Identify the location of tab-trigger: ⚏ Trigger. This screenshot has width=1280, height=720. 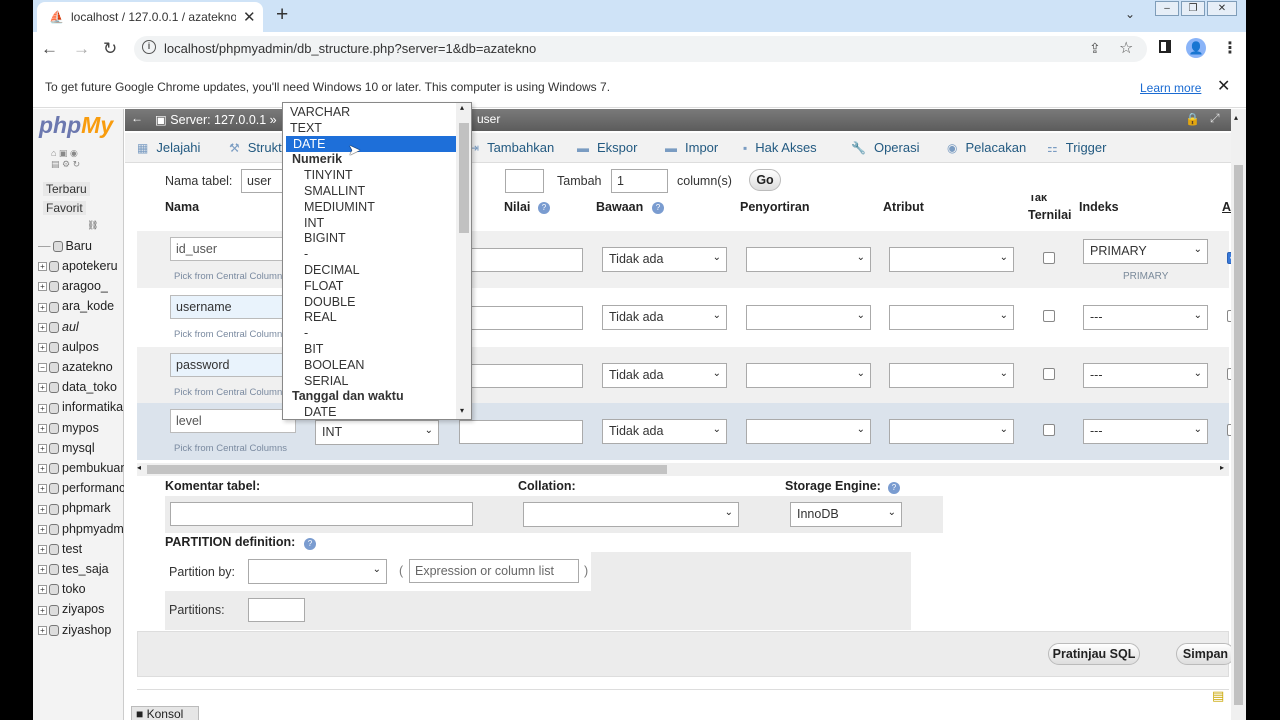
(1076, 147).